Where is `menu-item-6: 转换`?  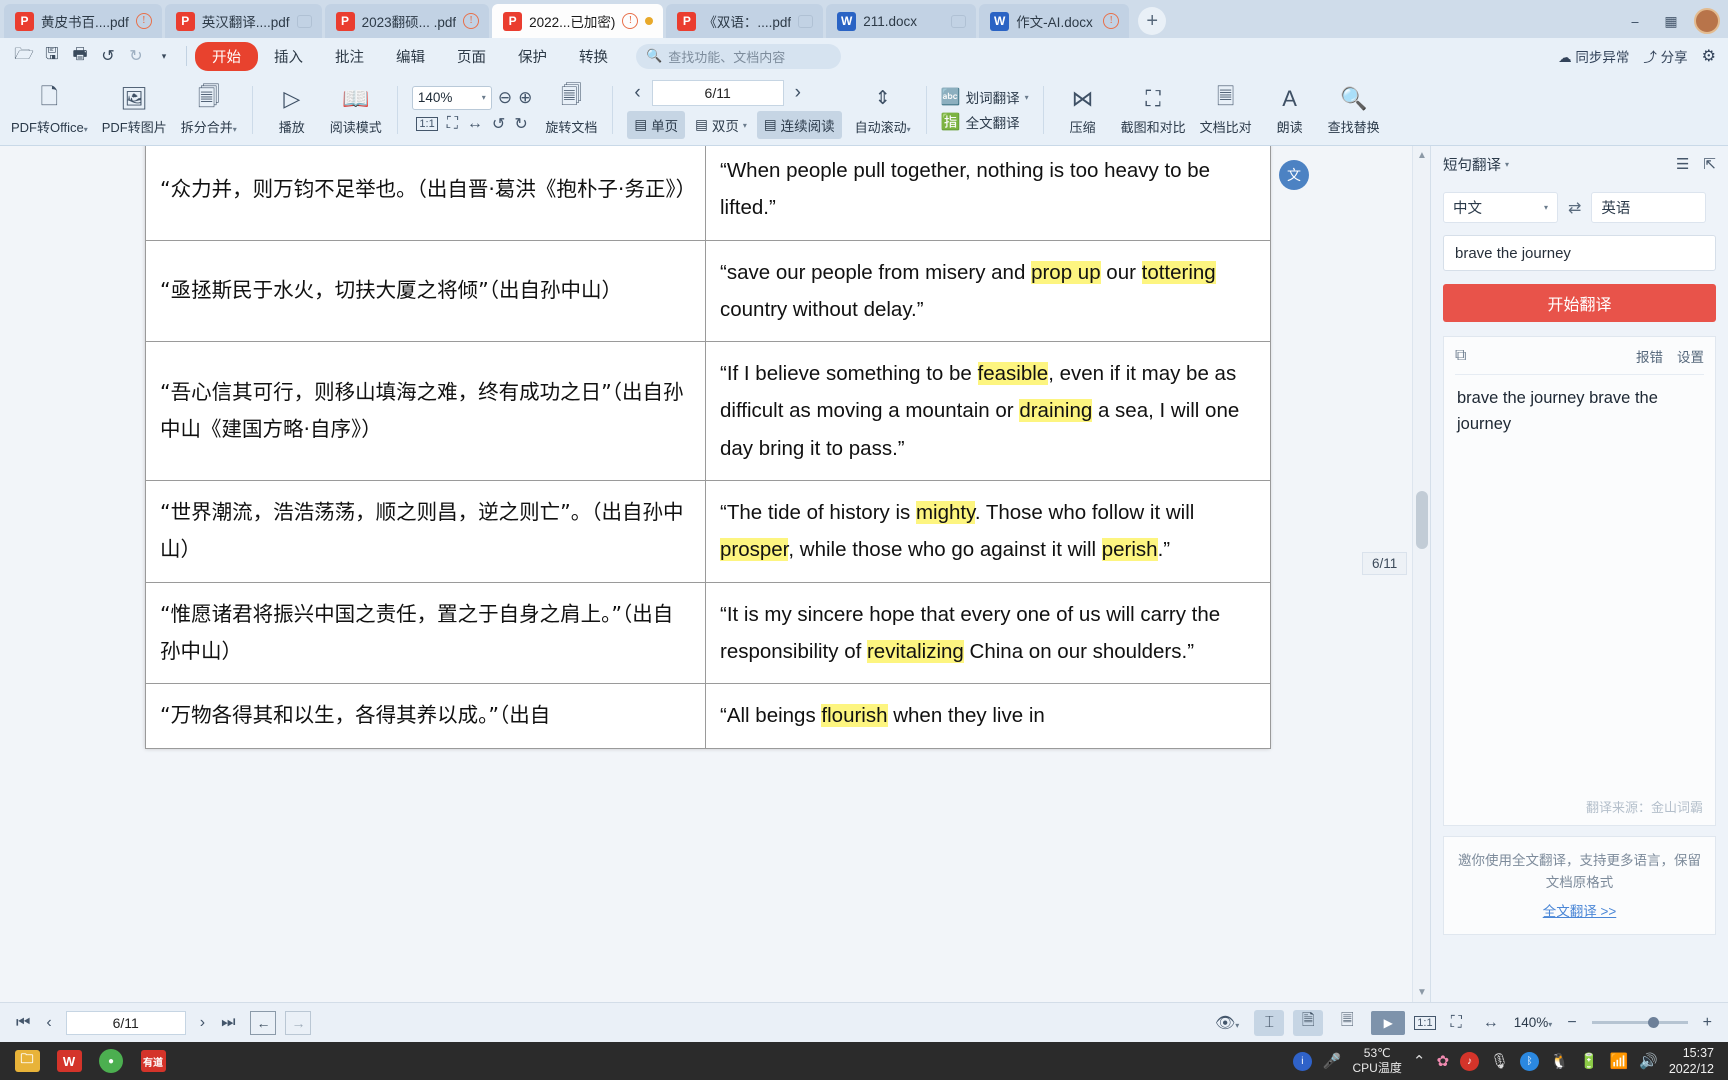 menu-item-6: 转换 is located at coordinates (593, 56).